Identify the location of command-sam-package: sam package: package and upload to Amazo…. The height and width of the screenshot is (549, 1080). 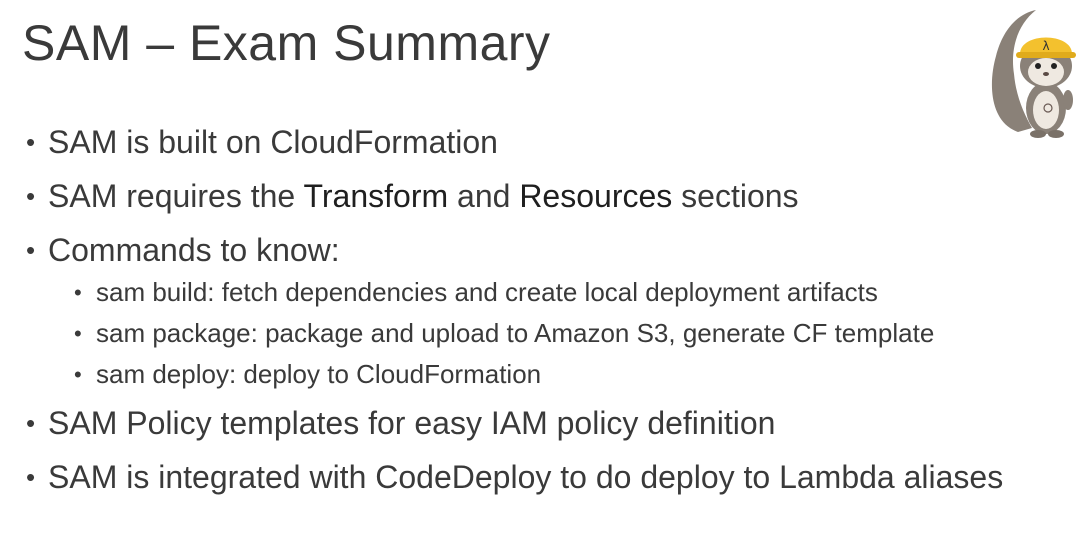
(570, 333).